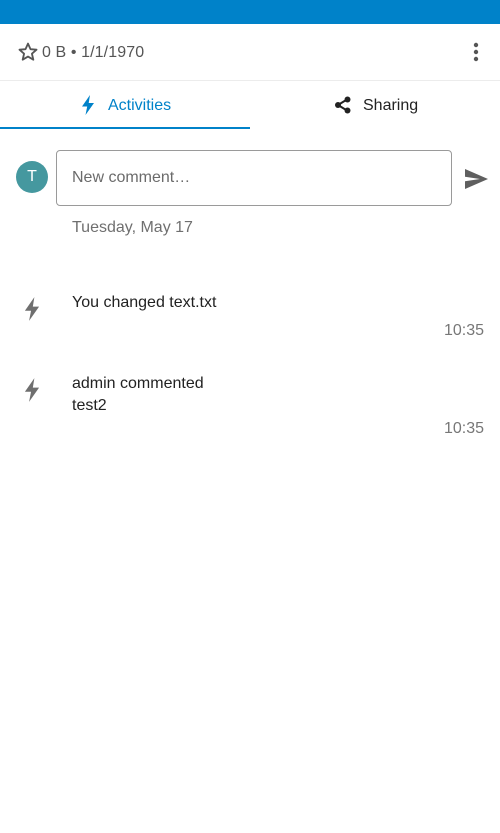 The image size is (500, 833). Describe the element at coordinates (144, 302) in the screenshot. I see `activity-text: You changed text.txt` at that location.